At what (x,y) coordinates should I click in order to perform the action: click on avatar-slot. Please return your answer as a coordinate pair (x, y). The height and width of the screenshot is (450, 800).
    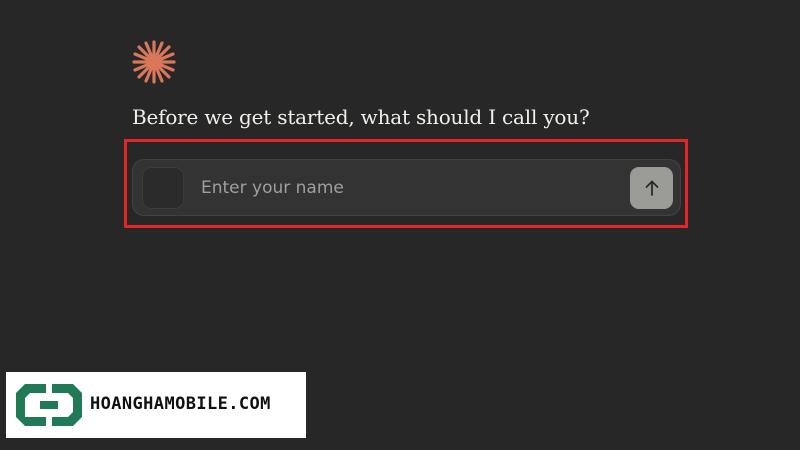
    Looking at the image, I should click on (163, 188).